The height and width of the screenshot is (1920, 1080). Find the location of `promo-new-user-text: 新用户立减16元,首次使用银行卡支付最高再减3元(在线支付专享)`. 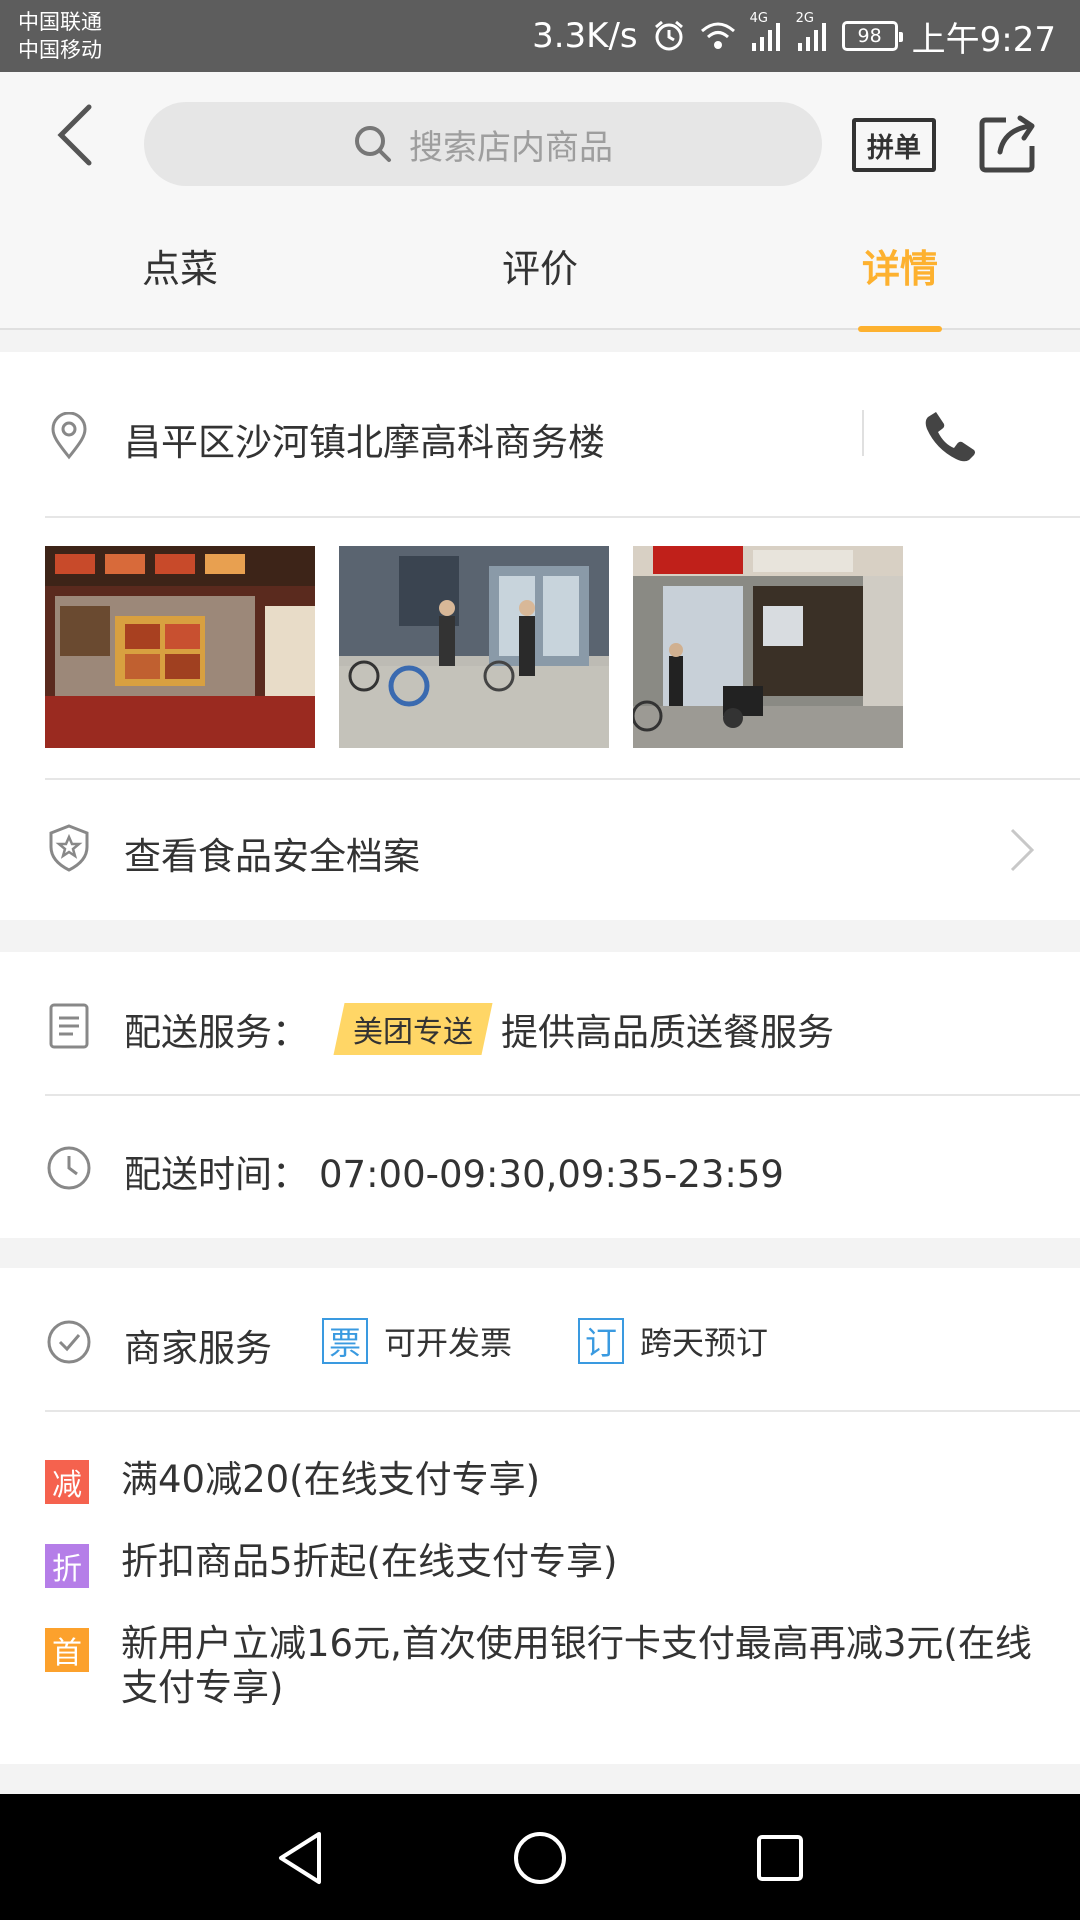

promo-new-user-text: 新用户立减16元,首次使用银行卡支付最高再减3元(在线支付专享) is located at coordinates (576, 1665).